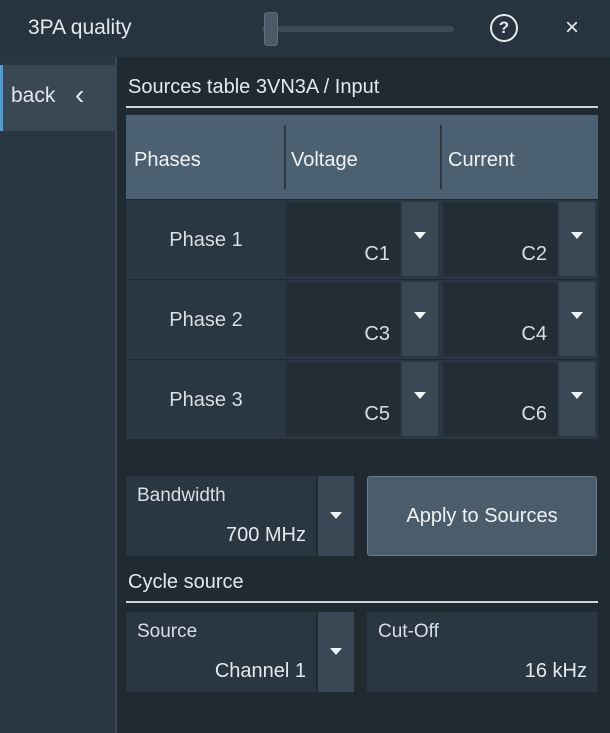  I want to click on title-bar: 3PA quality ? ×, so click(305, 28).